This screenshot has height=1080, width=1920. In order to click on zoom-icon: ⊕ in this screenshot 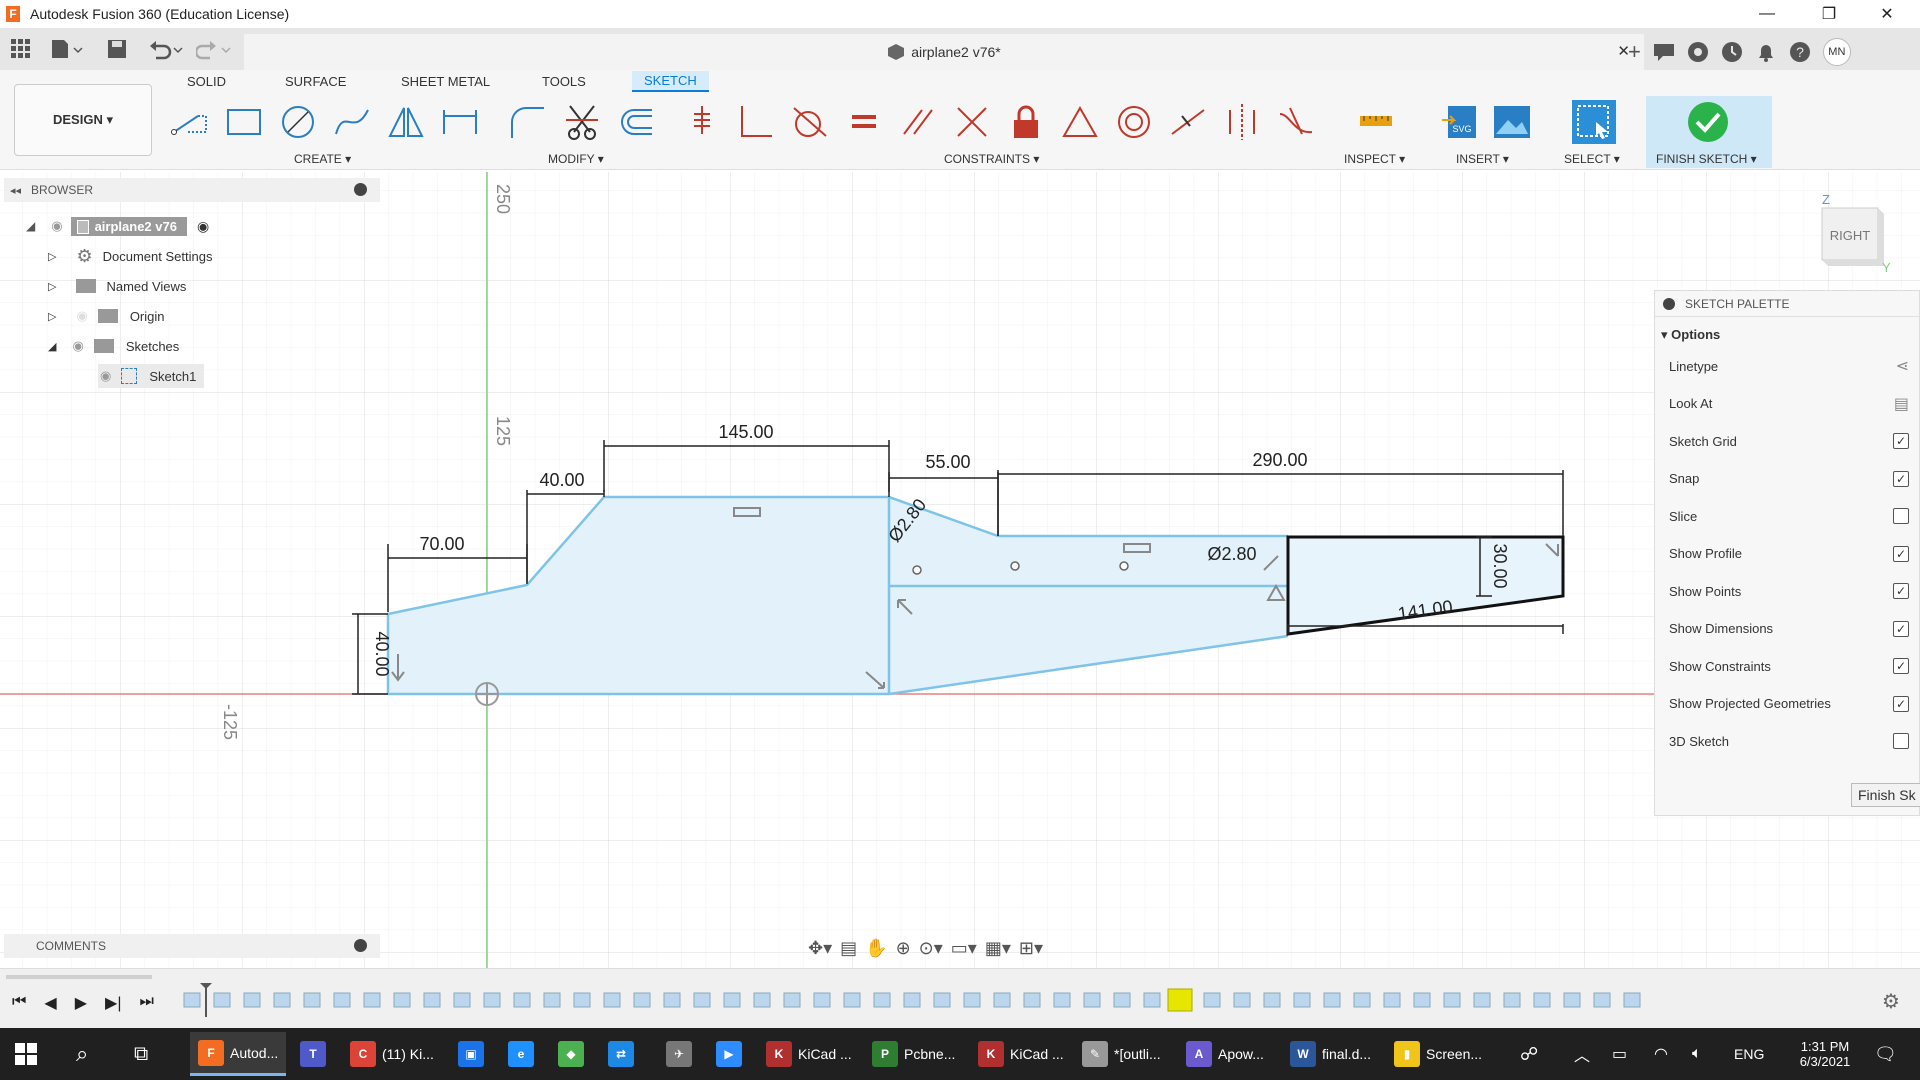, I will do `click(903, 948)`.